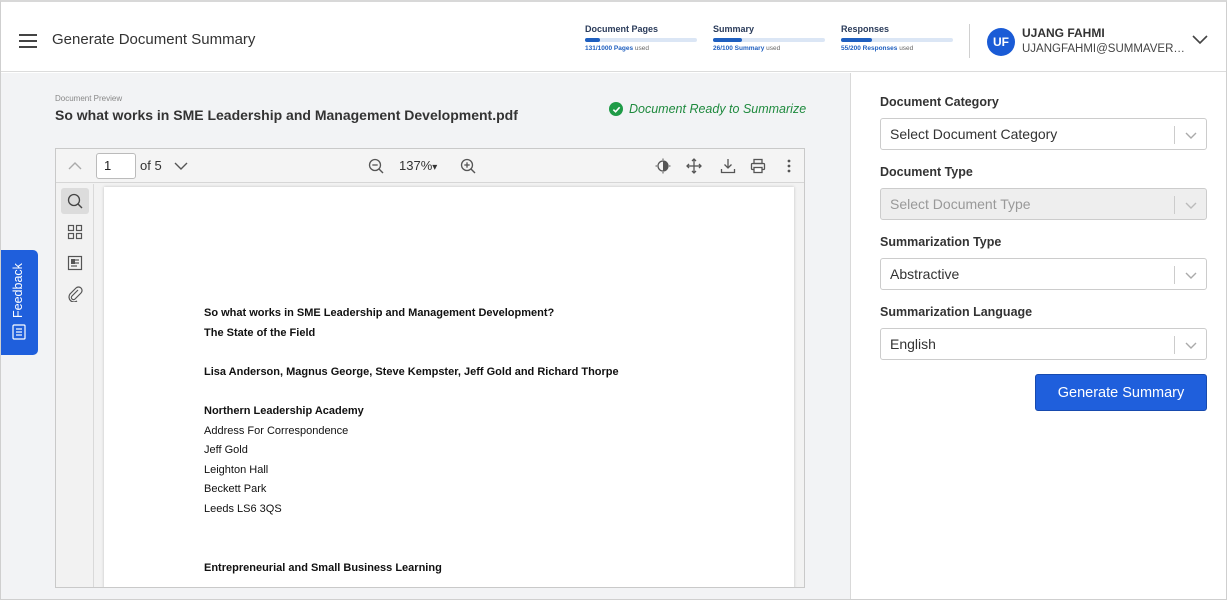  I want to click on feedback-label: Feedback, so click(18, 290).